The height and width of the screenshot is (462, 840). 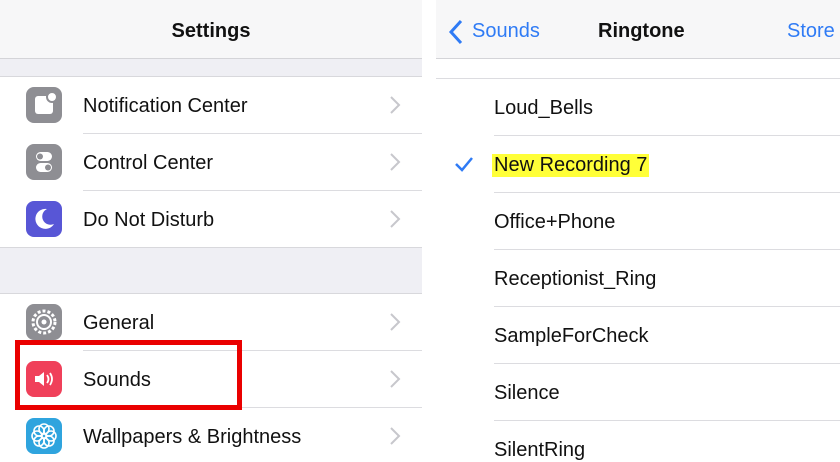 I want to click on settings-item-do-not-disturb: Do Not Disturb, so click(x=211, y=219).